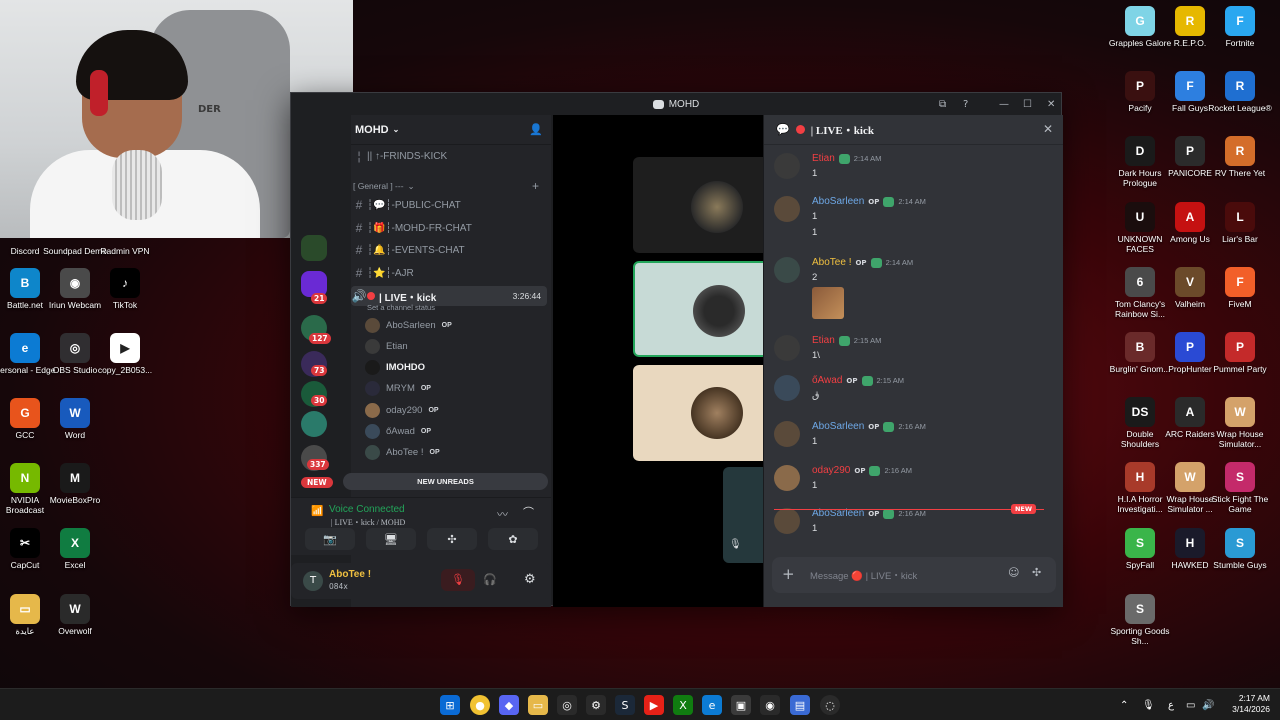 This screenshot has height=720, width=1280. I want to click on chrome-icon: ●, so click(480, 705).